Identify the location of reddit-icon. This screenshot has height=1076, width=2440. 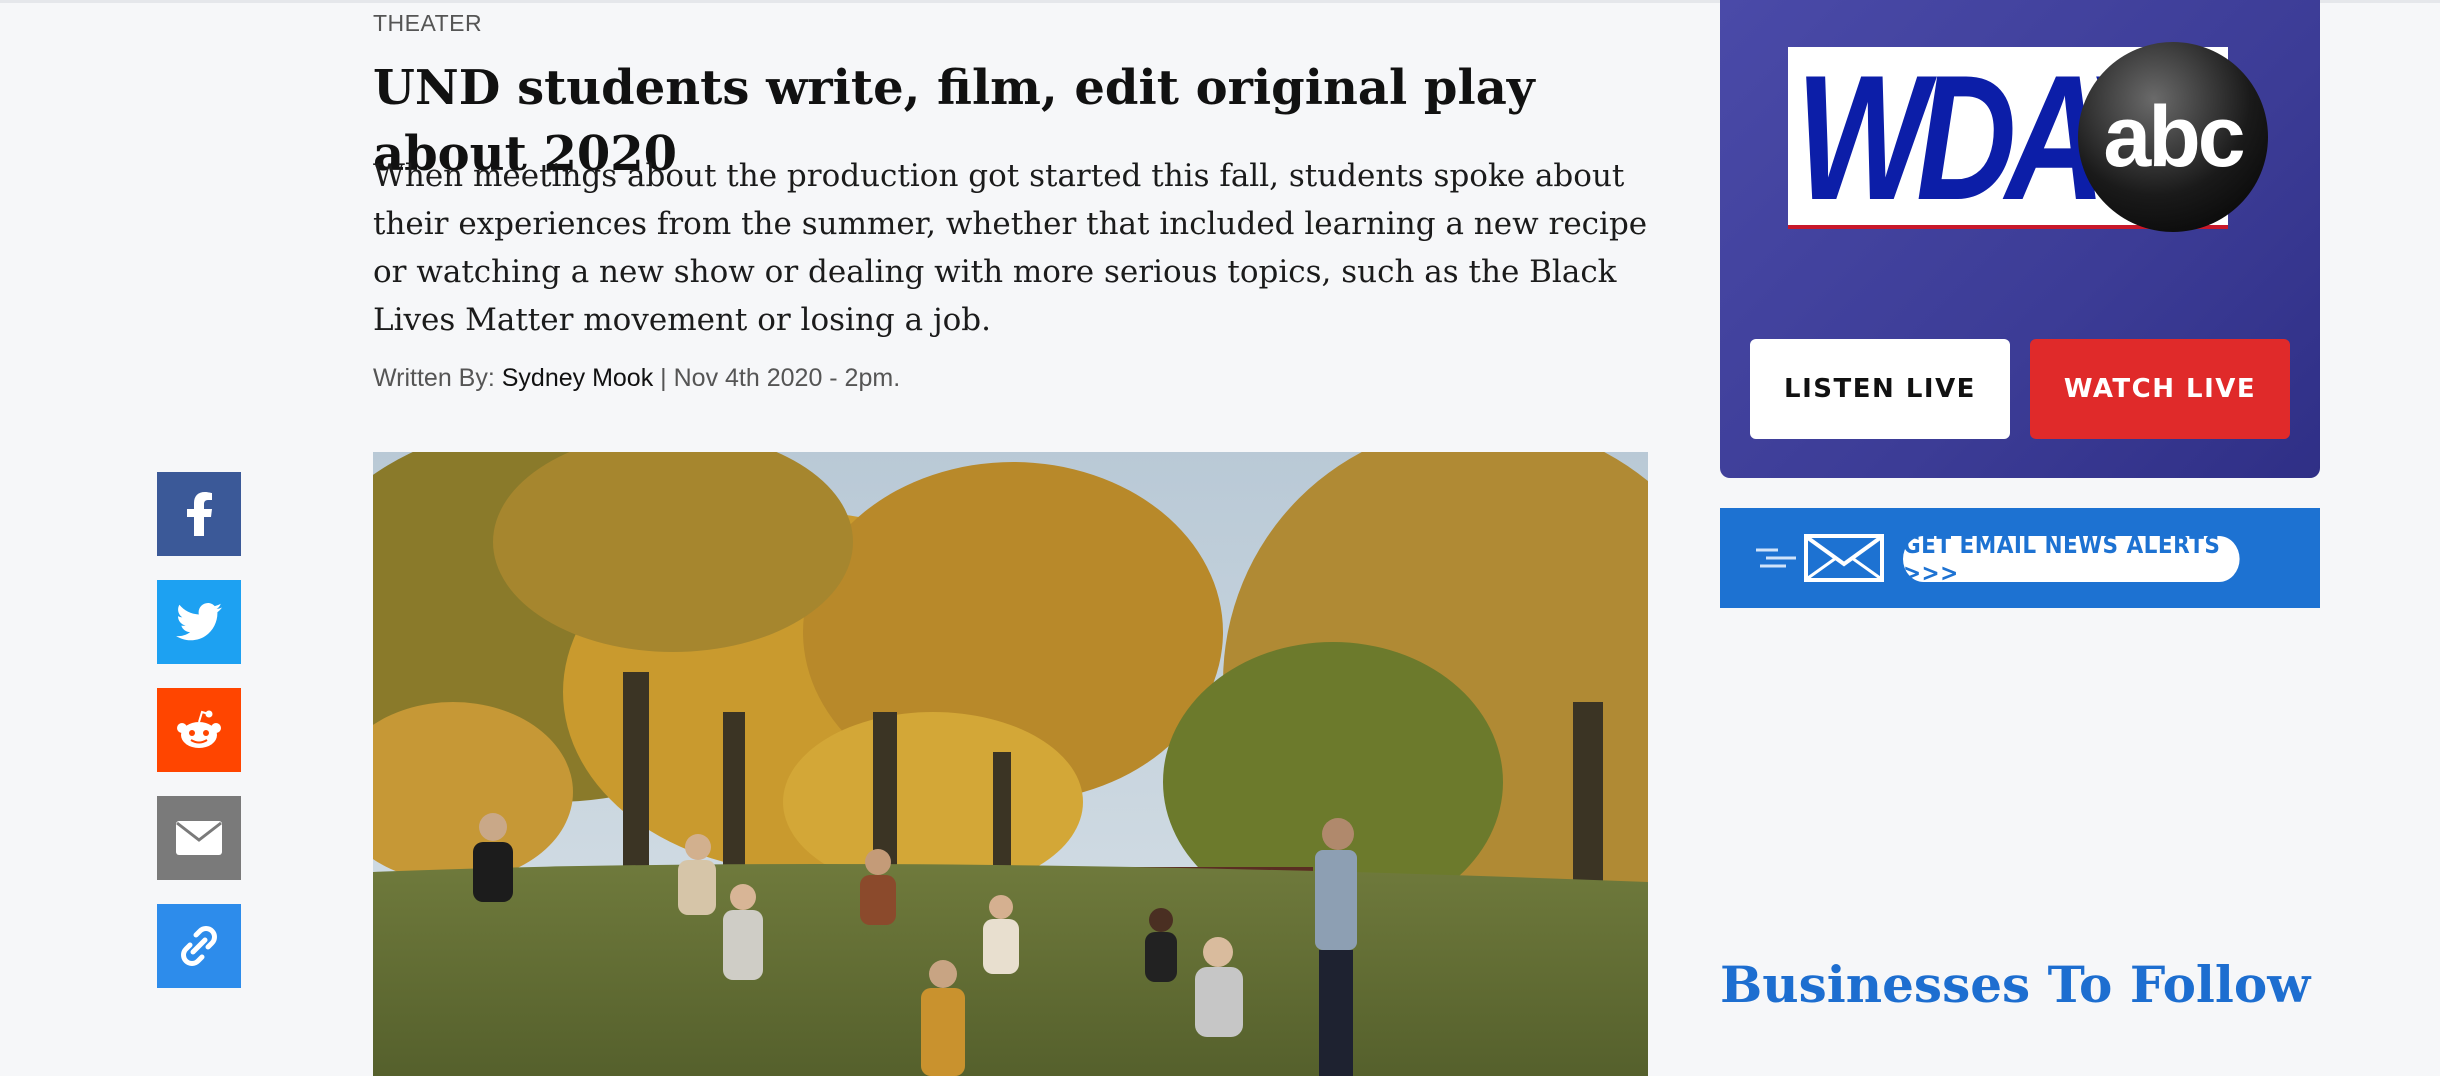
(199, 729).